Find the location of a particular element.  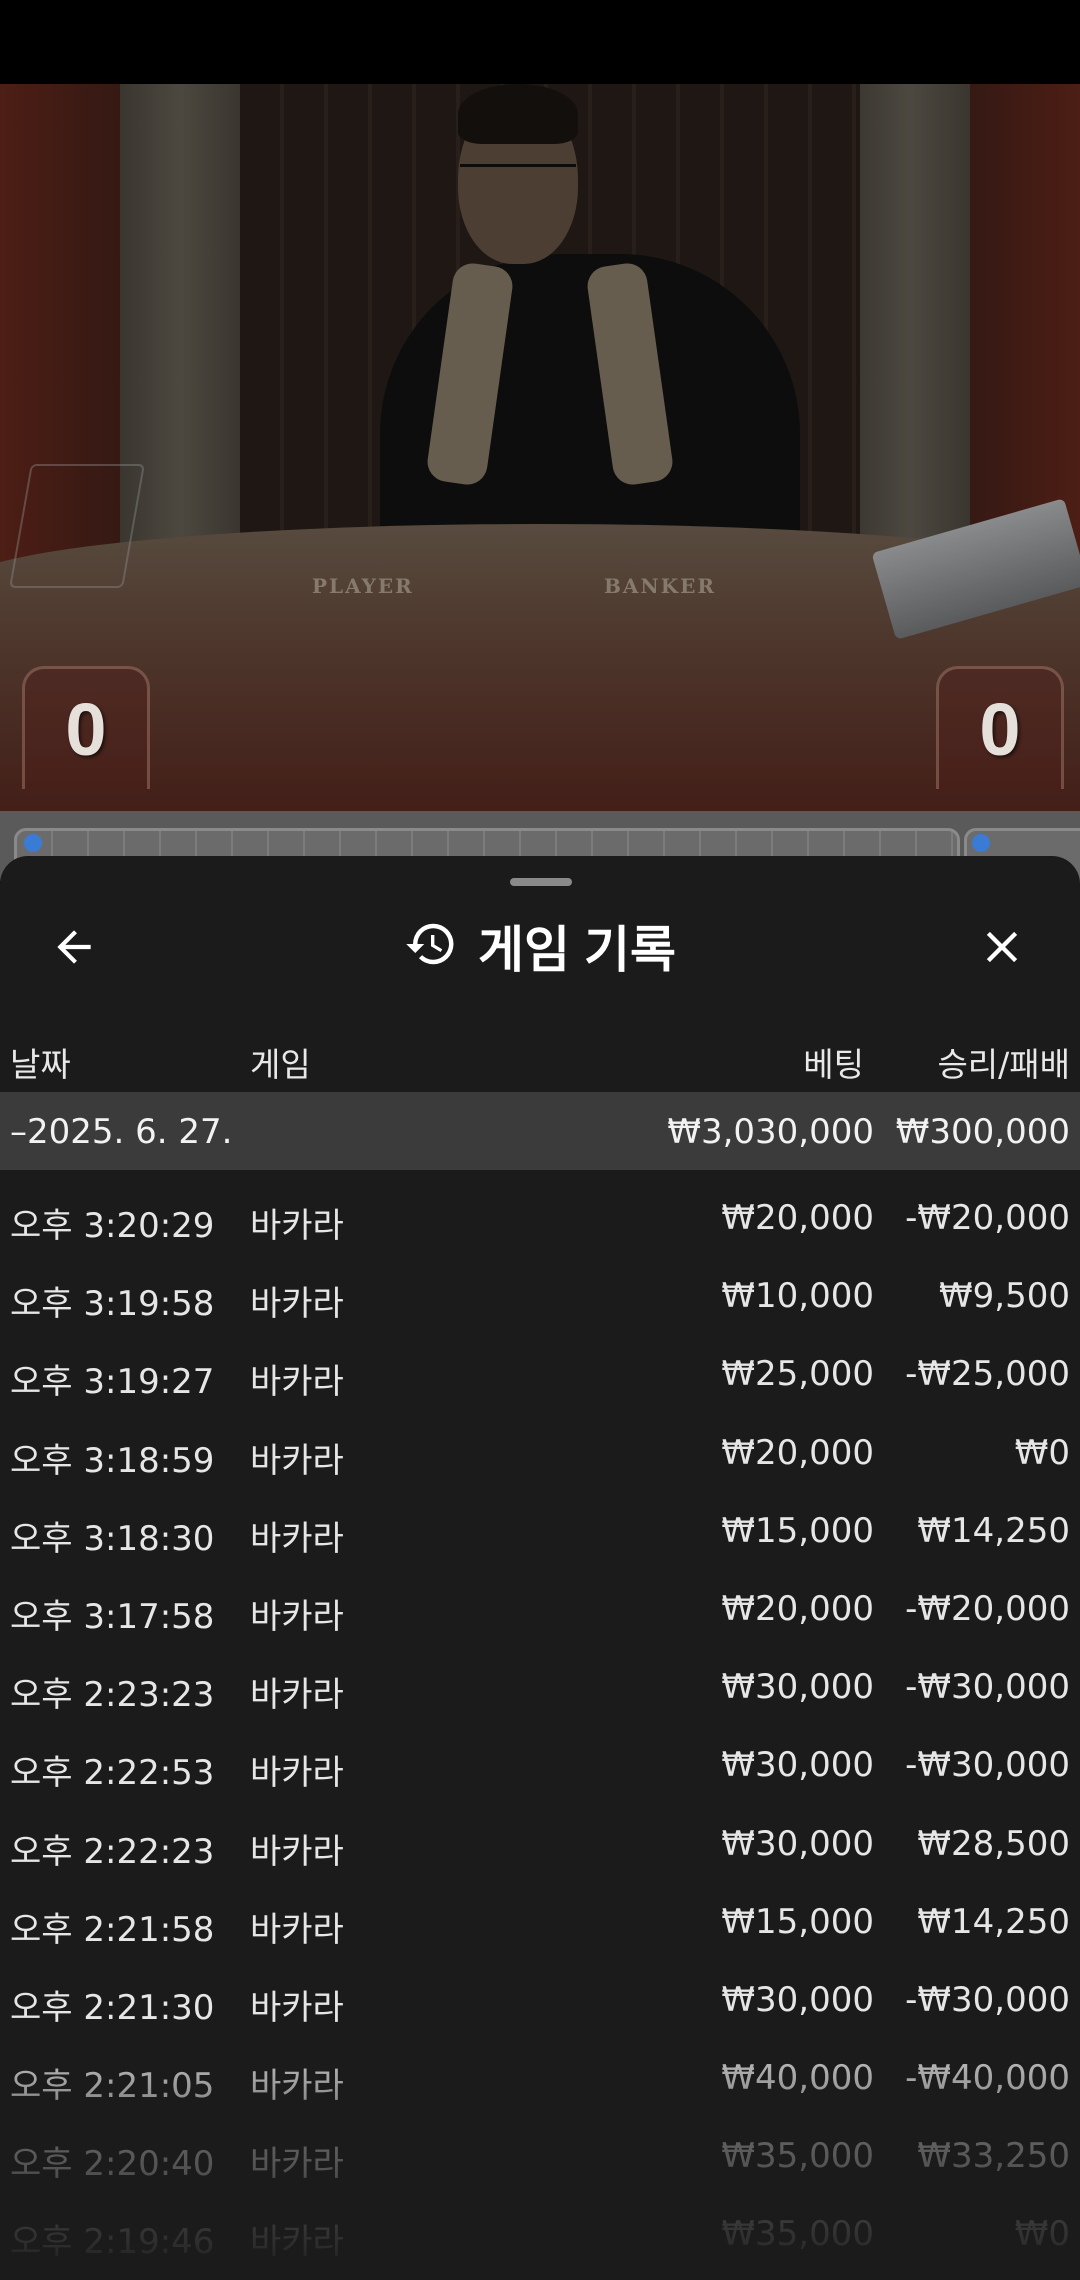

row-result: ₩28,500 is located at coordinates (993, 1843).